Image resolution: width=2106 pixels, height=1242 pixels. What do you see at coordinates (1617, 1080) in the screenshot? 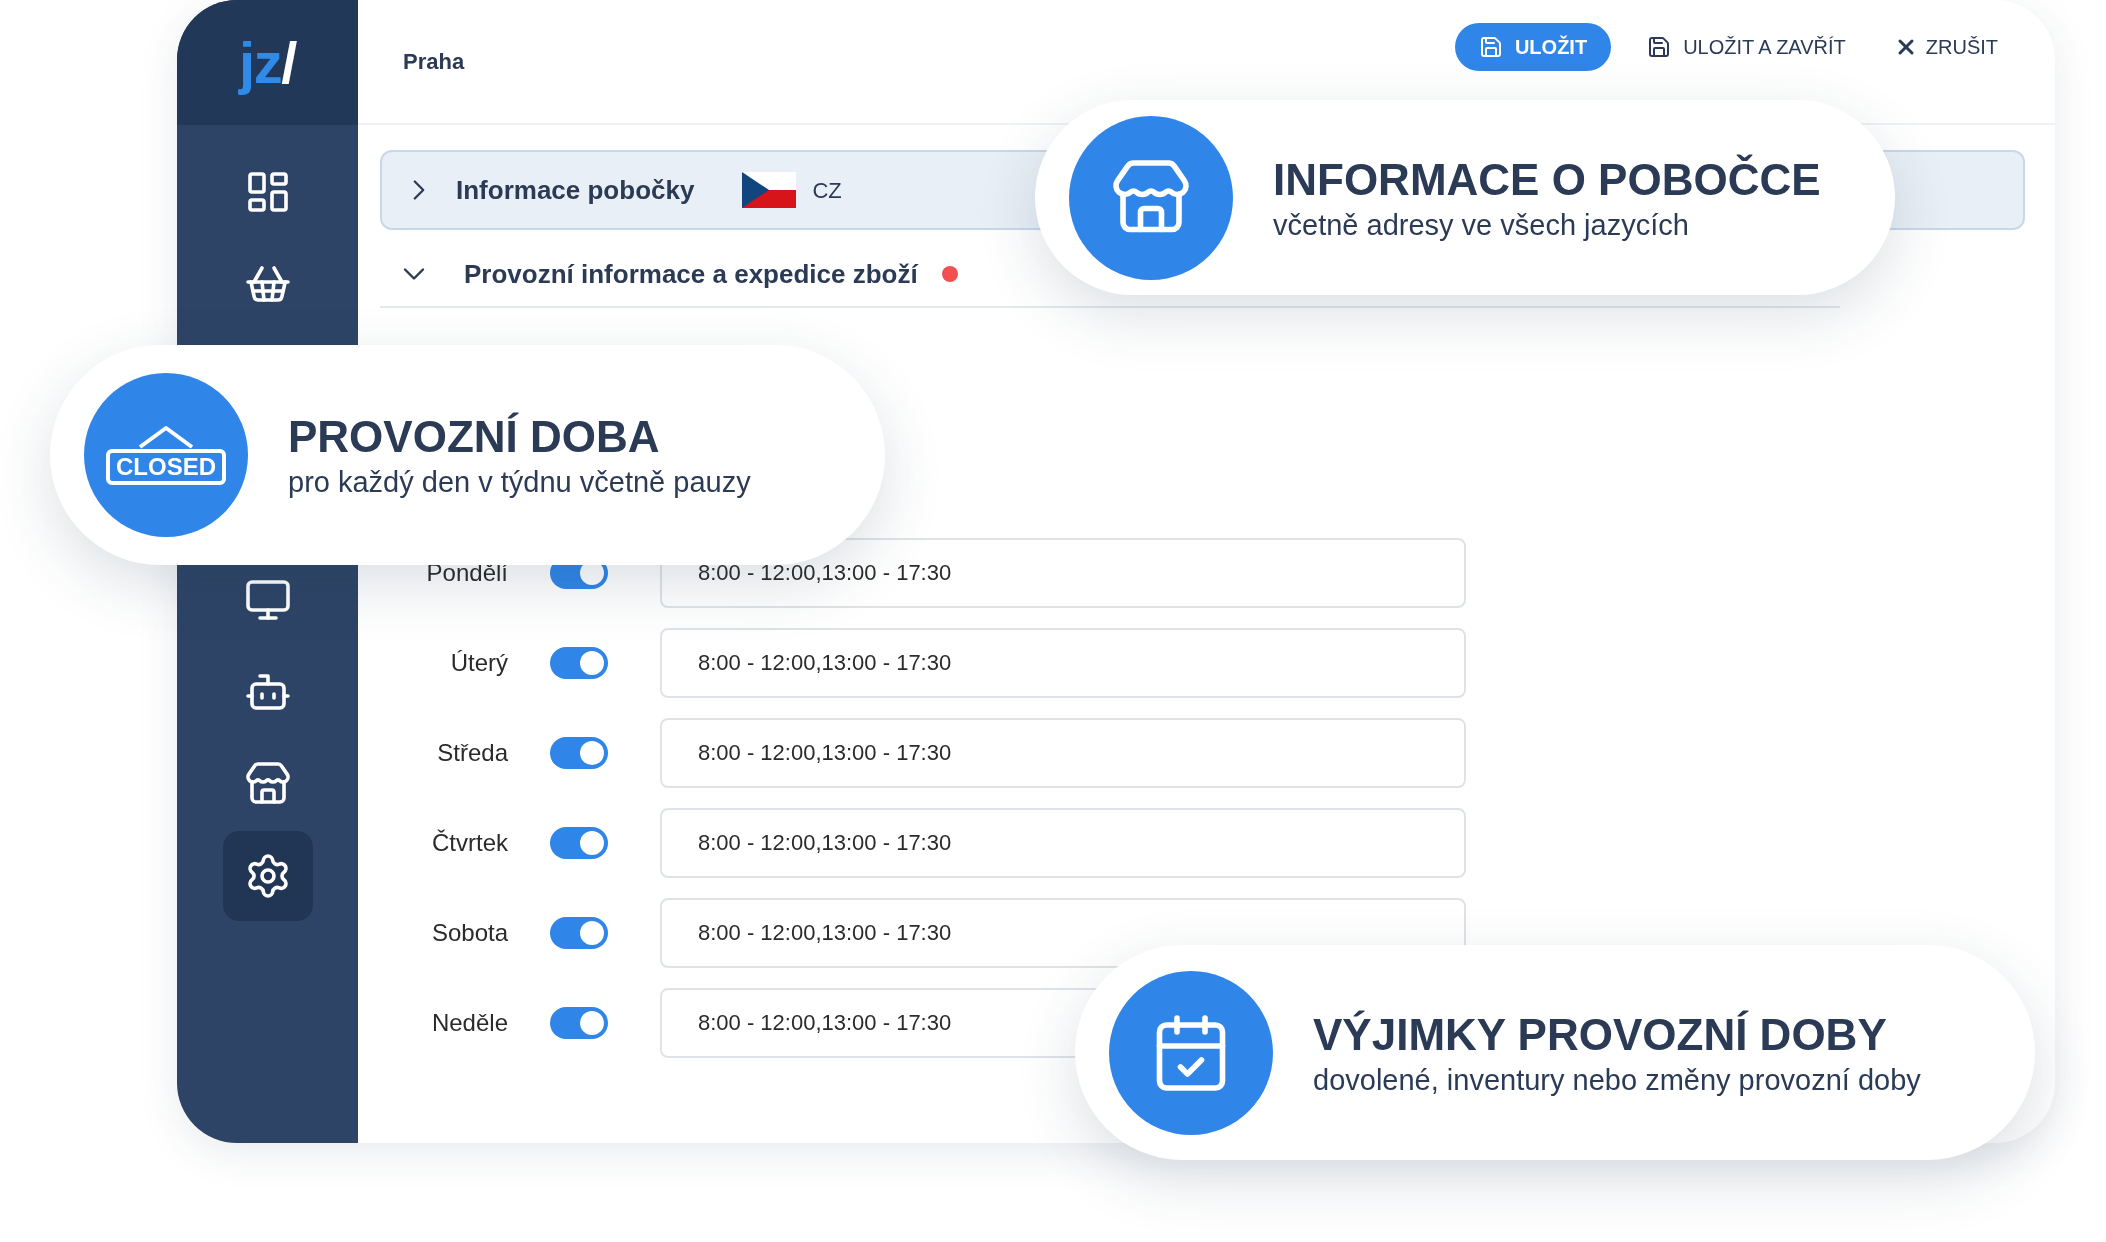
I see `callout-subtitle: dovolené, inventury nebo změny provozní doby` at bounding box center [1617, 1080].